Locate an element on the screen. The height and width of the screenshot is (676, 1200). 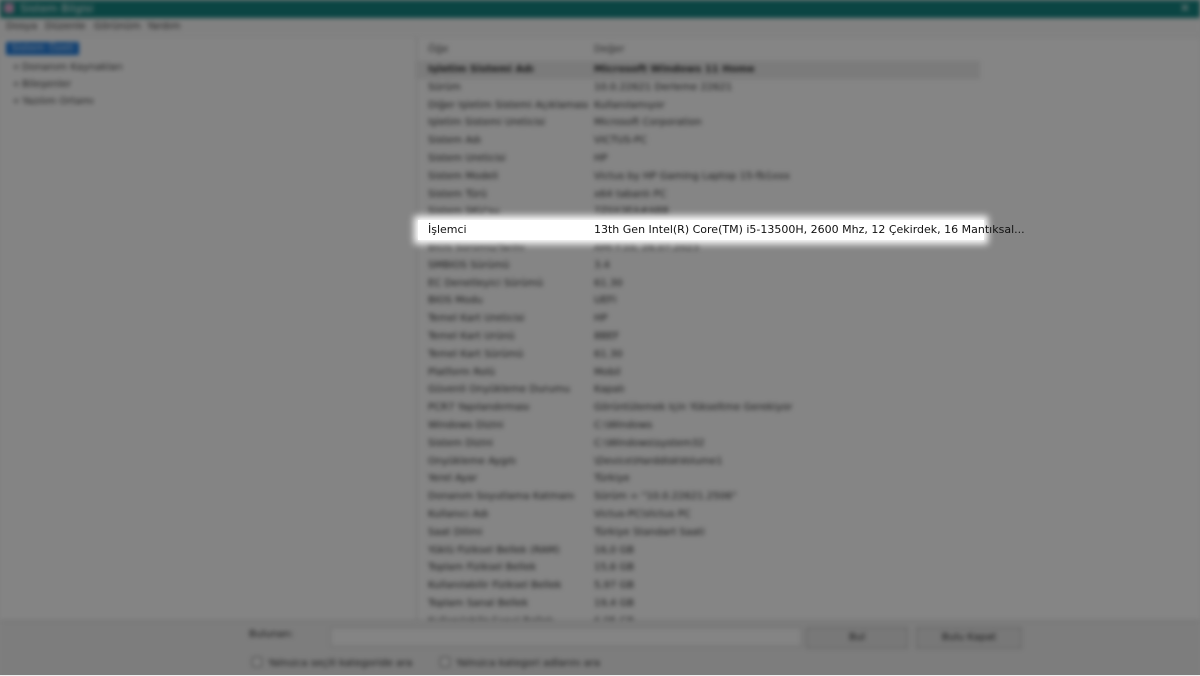
table-row: Güvenli Önyükleme Durumu Kapalı is located at coordinates (699, 390).